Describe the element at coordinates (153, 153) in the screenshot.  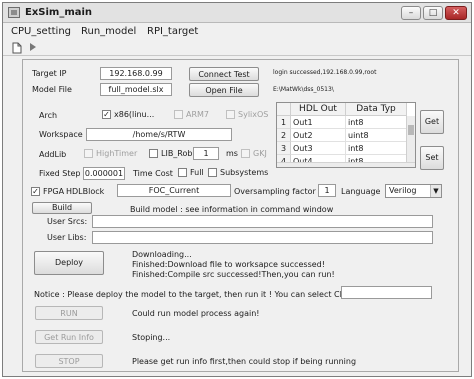
I see `lib-robot-checkbox` at that location.